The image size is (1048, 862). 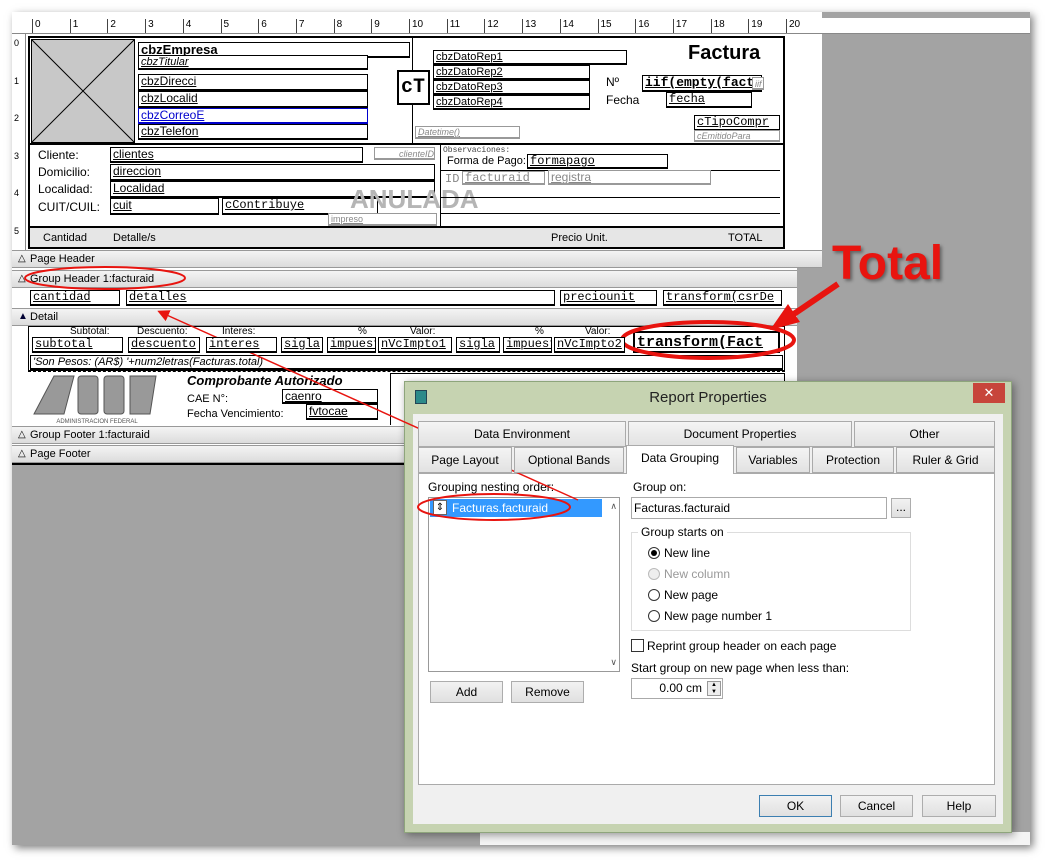 I want to click on afip-logo: ADMINISTRACION FEDERAL, so click(x=106, y=399).